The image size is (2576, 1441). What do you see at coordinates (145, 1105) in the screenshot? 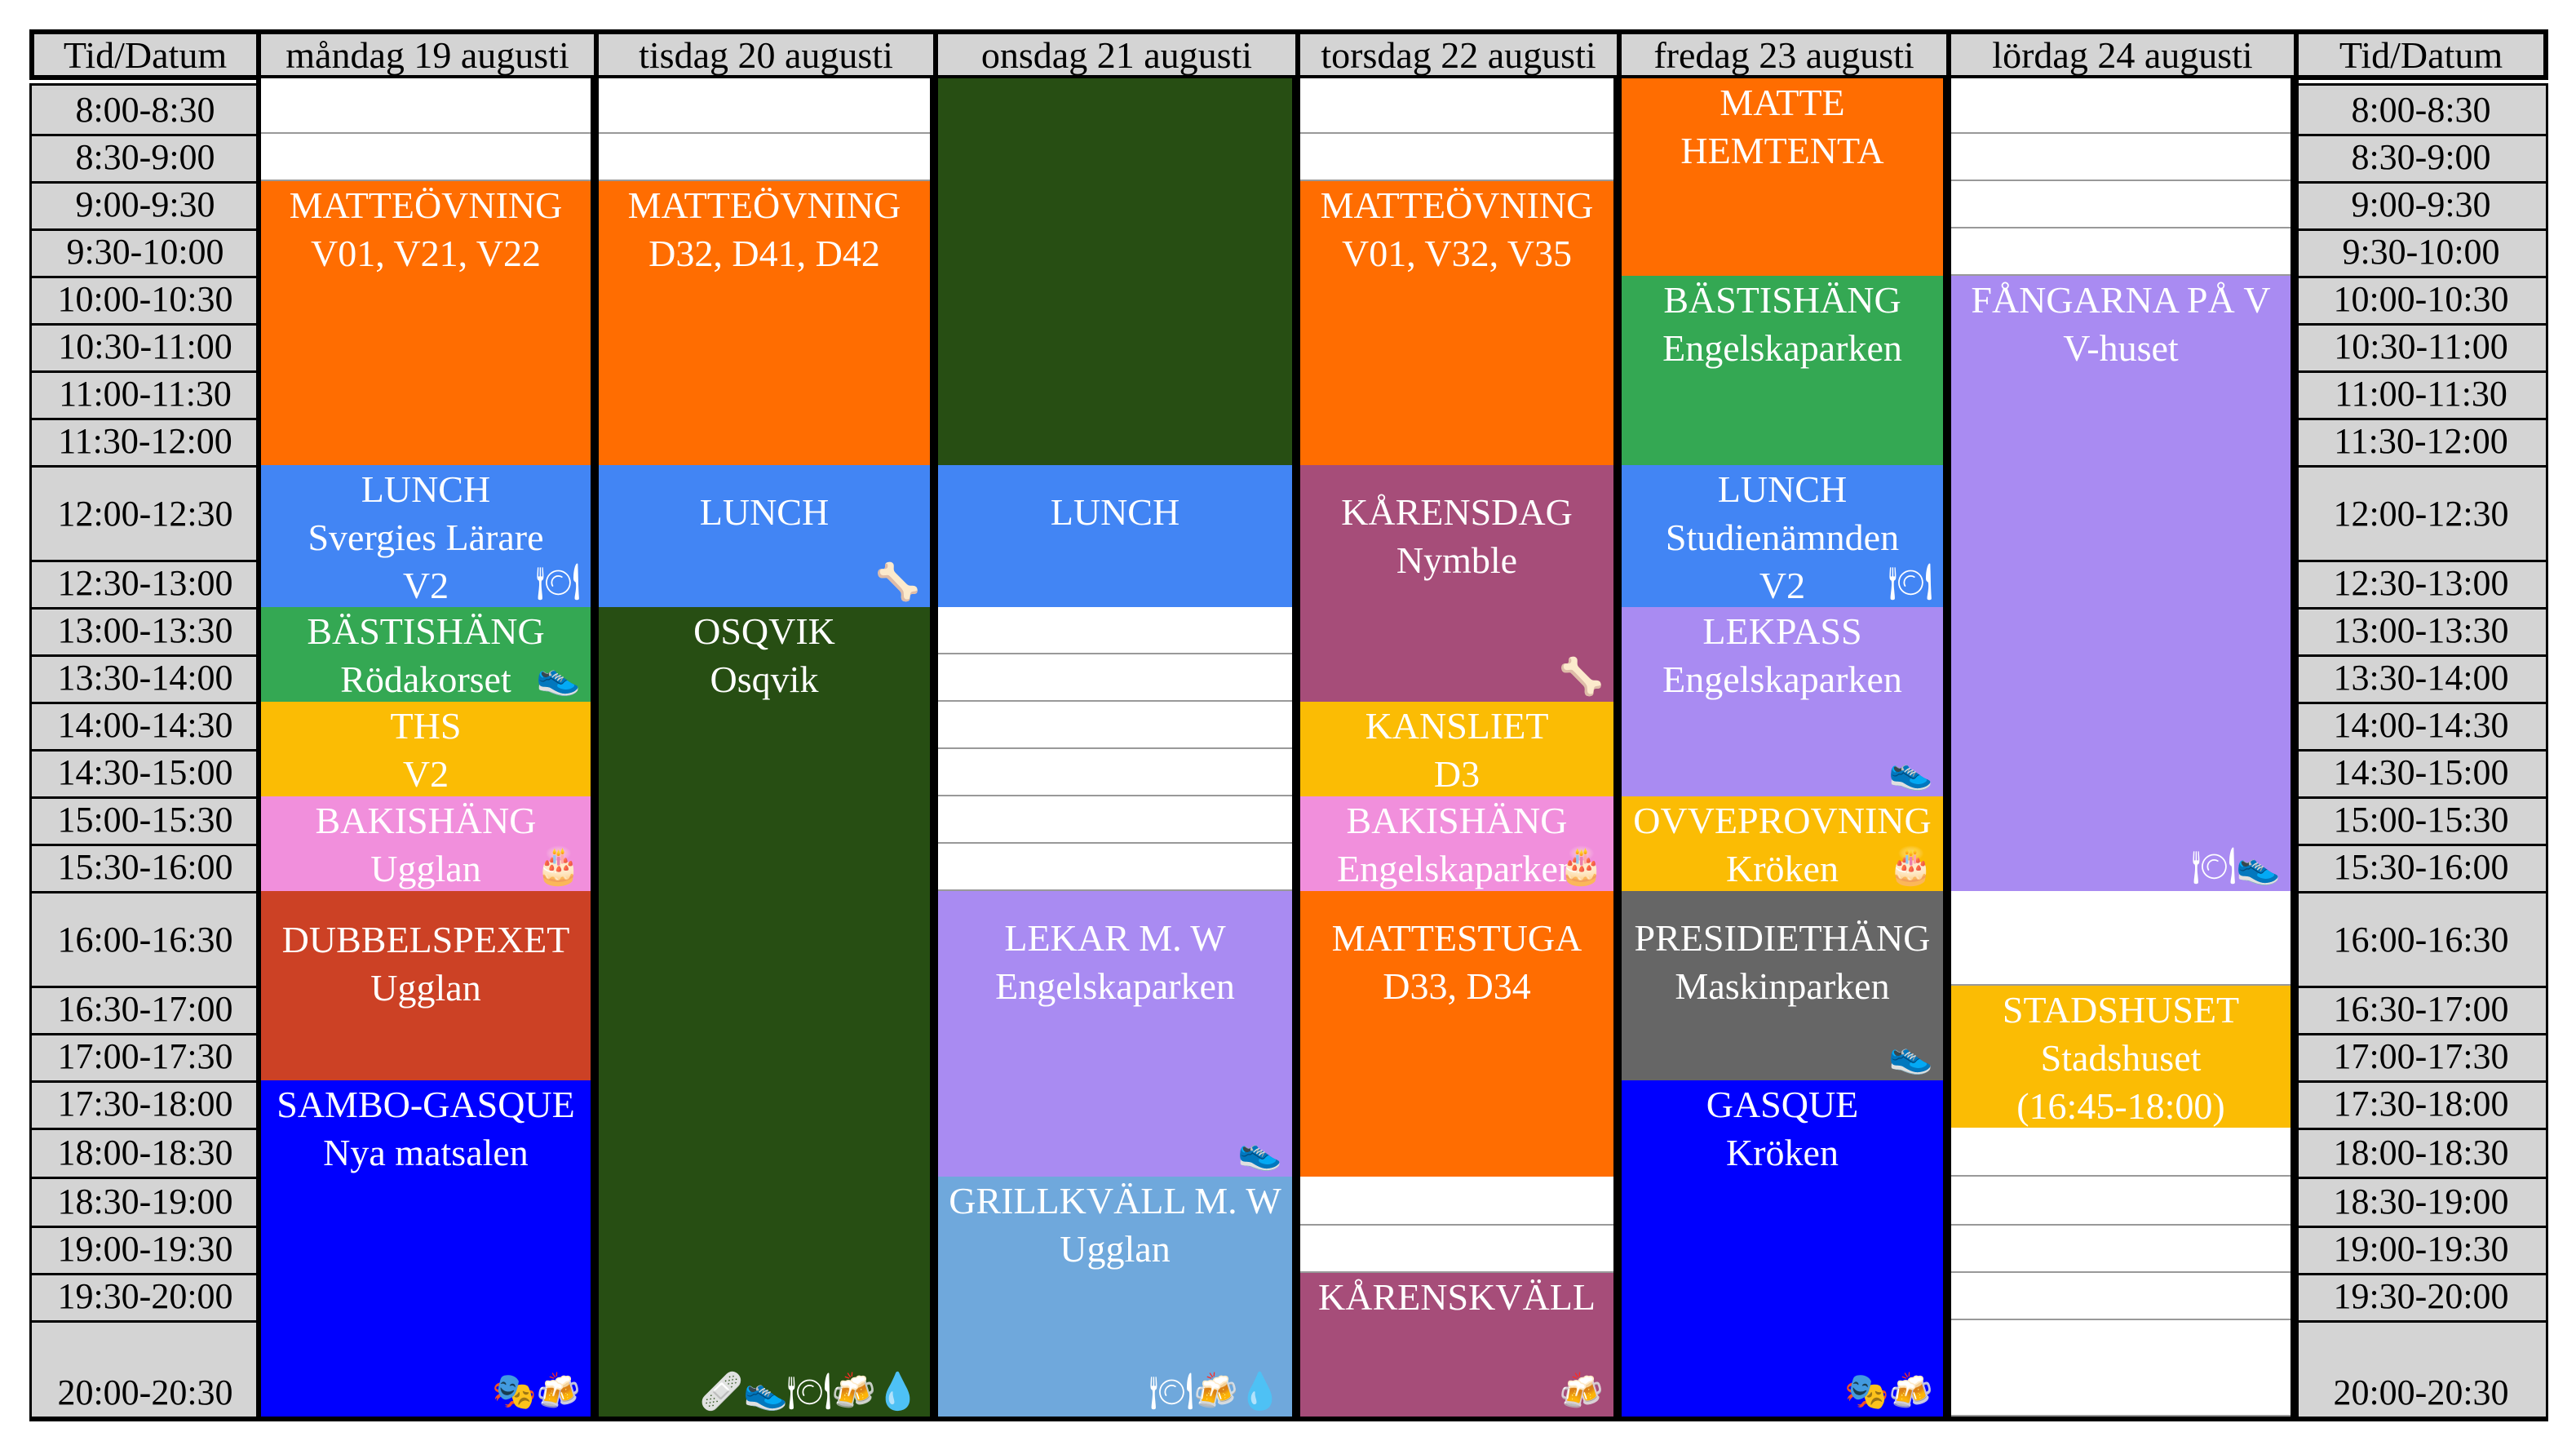
I see `time-slot-left-19: 17:30-18:00` at bounding box center [145, 1105].